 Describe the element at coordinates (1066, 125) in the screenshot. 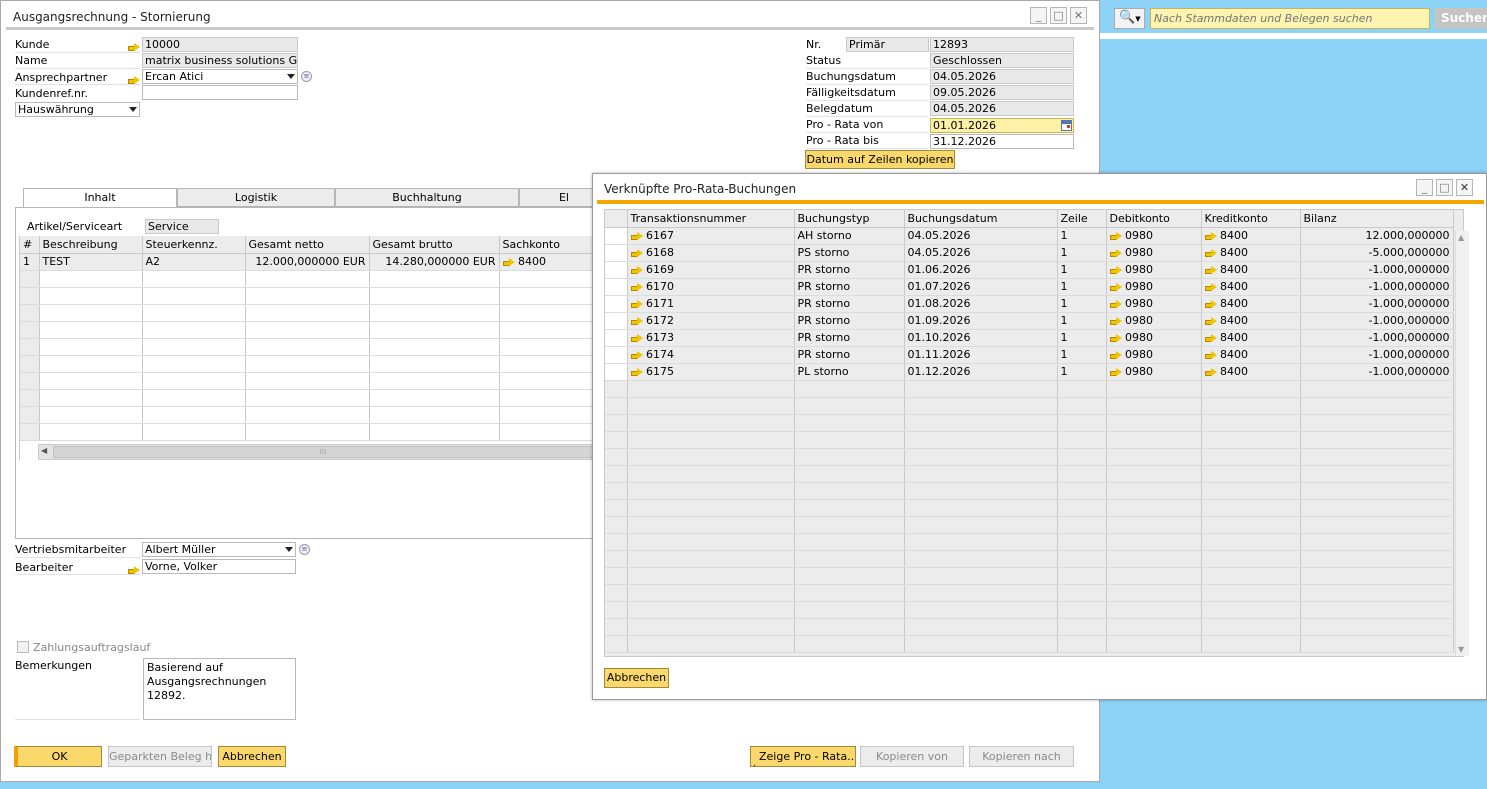

I see `calendar-icon` at that location.